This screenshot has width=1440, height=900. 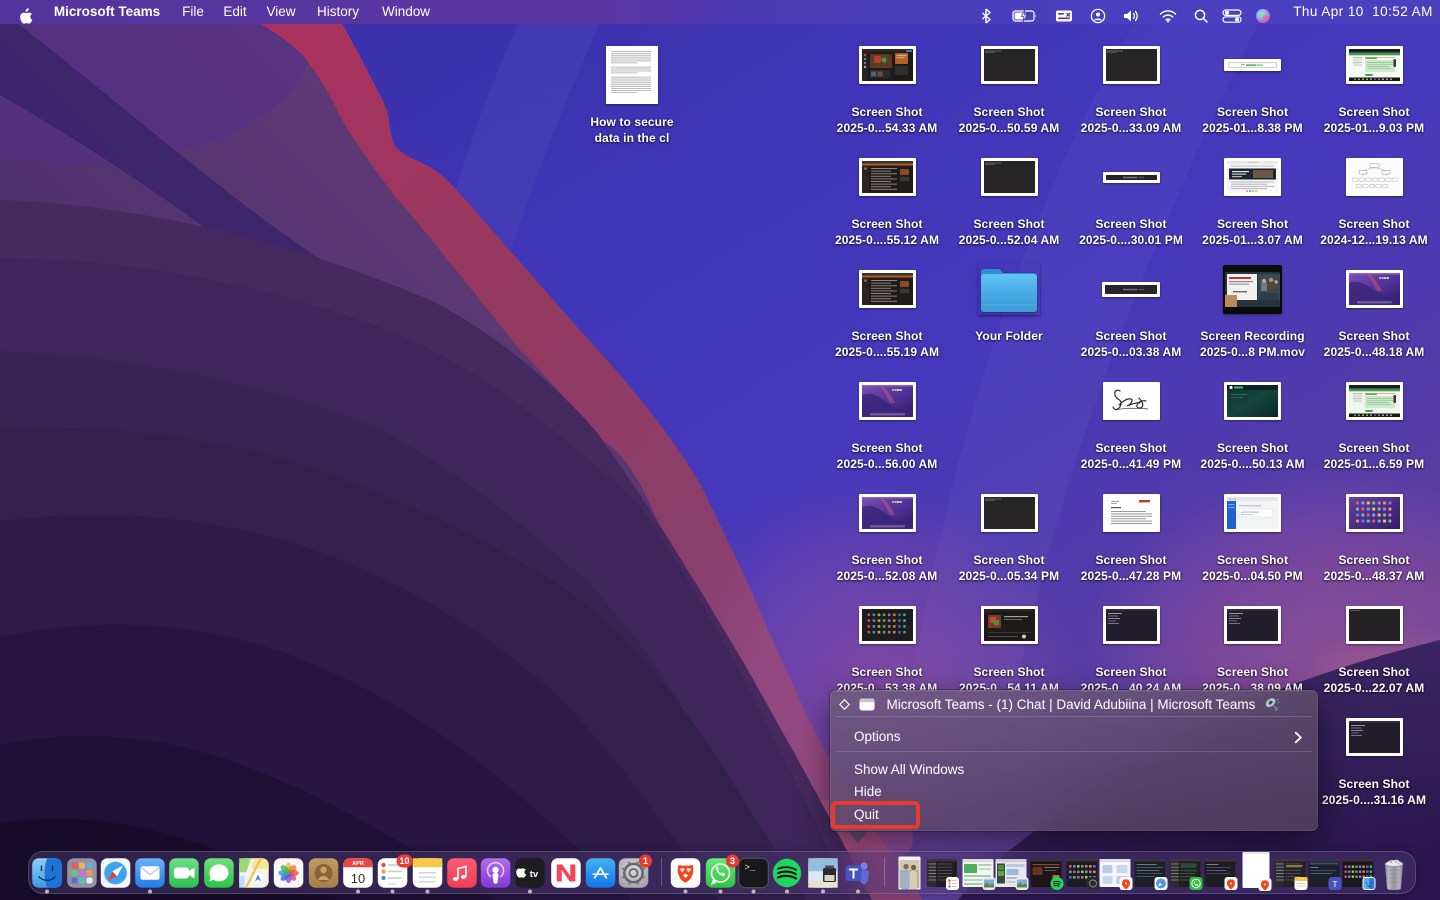 What do you see at coordinates (1334, 884) in the screenshot?
I see `svg-text: T` at bounding box center [1334, 884].